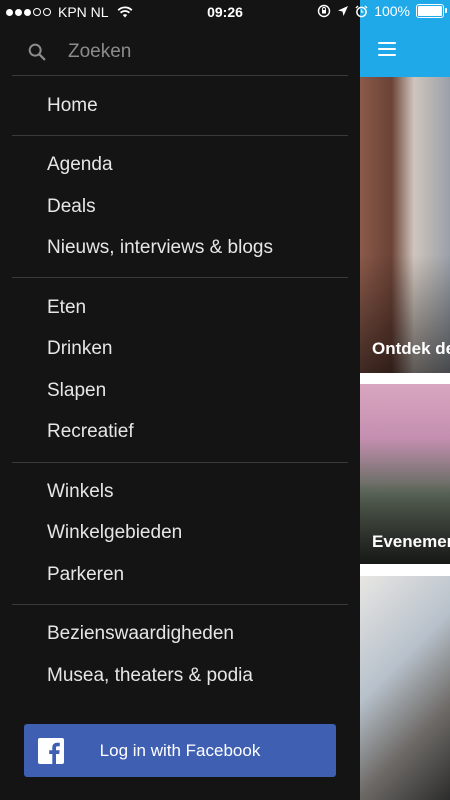 The image size is (450, 800). Describe the element at coordinates (431, 11) in the screenshot. I see `battery-icon` at that location.